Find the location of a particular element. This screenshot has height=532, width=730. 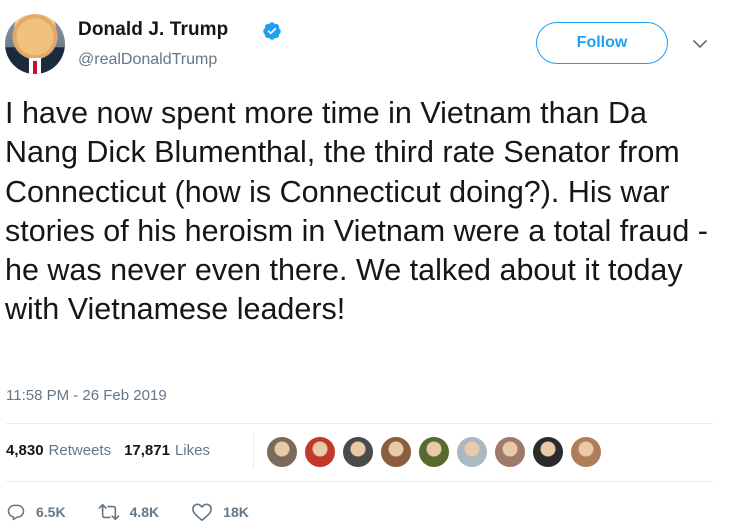

like-button: 18K is located at coordinates (220, 512).